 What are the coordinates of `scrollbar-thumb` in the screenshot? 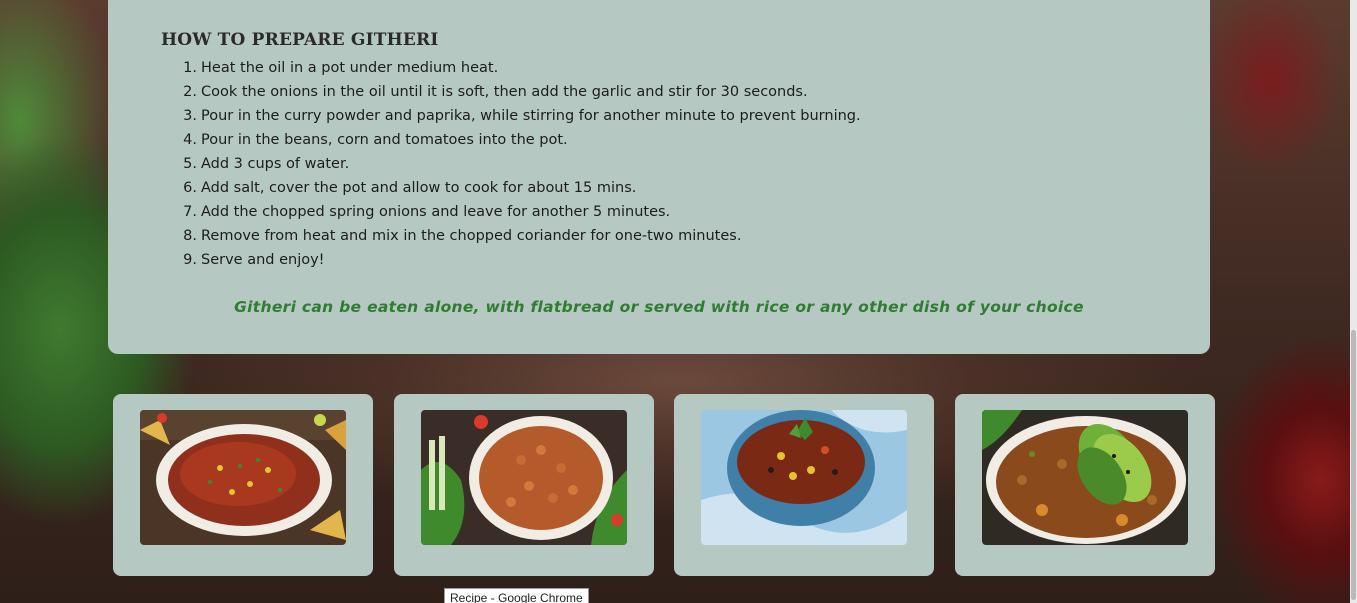 It's located at (1353, 465).